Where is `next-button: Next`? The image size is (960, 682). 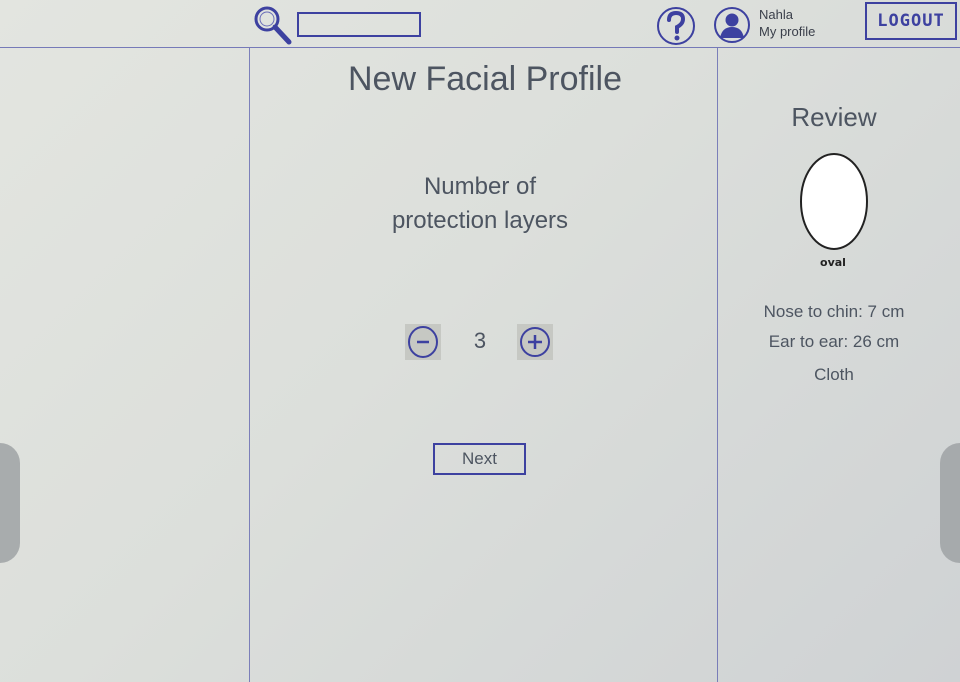 next-button: Next is located at coordinates (479, 459).